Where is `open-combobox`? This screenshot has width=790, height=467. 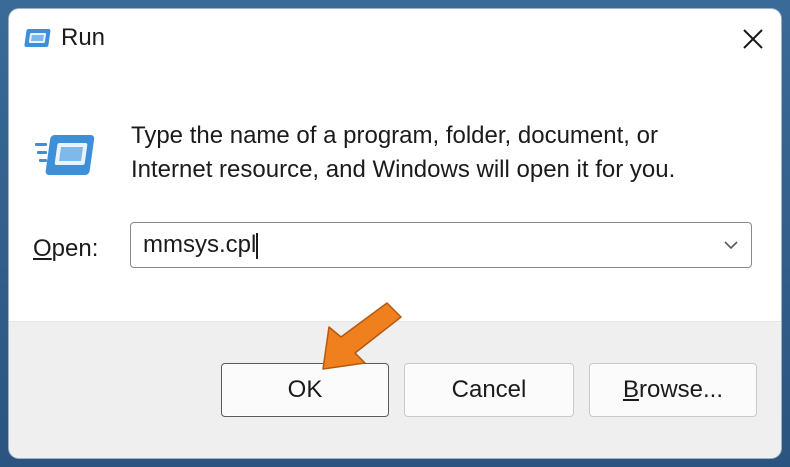
open-combobox is located at coordinates (441, 245).